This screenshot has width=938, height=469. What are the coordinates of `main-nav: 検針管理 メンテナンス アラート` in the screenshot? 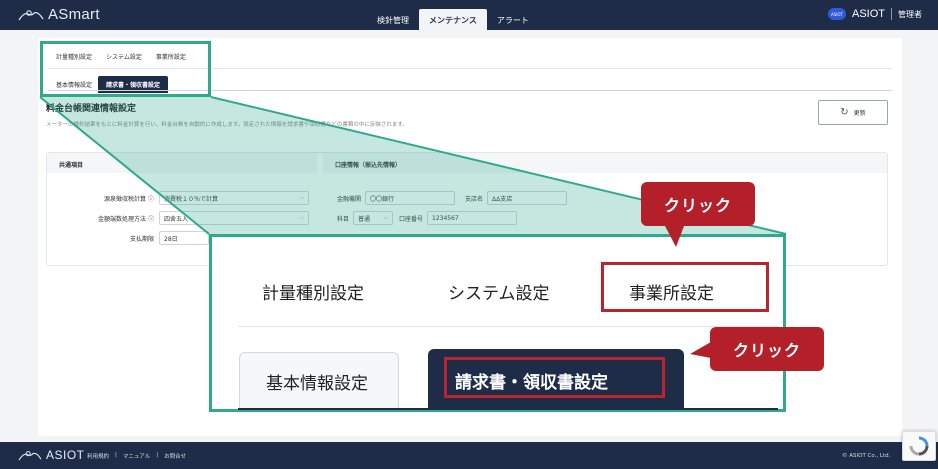 It's located at (453, 19).